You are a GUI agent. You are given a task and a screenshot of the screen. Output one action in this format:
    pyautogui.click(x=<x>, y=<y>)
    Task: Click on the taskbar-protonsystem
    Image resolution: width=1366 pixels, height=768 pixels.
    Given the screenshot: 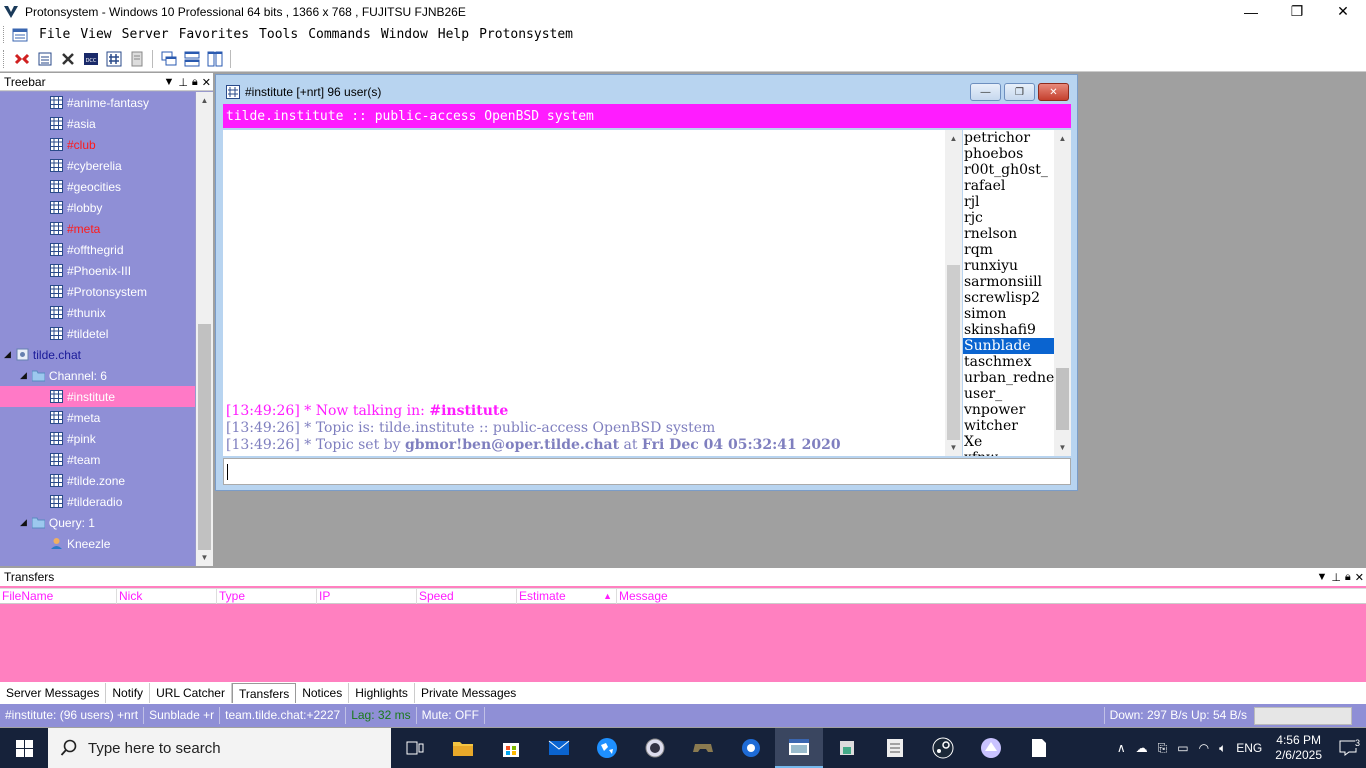 What is the action you would take?
    pyautogui.click(x=799, y=748)
    